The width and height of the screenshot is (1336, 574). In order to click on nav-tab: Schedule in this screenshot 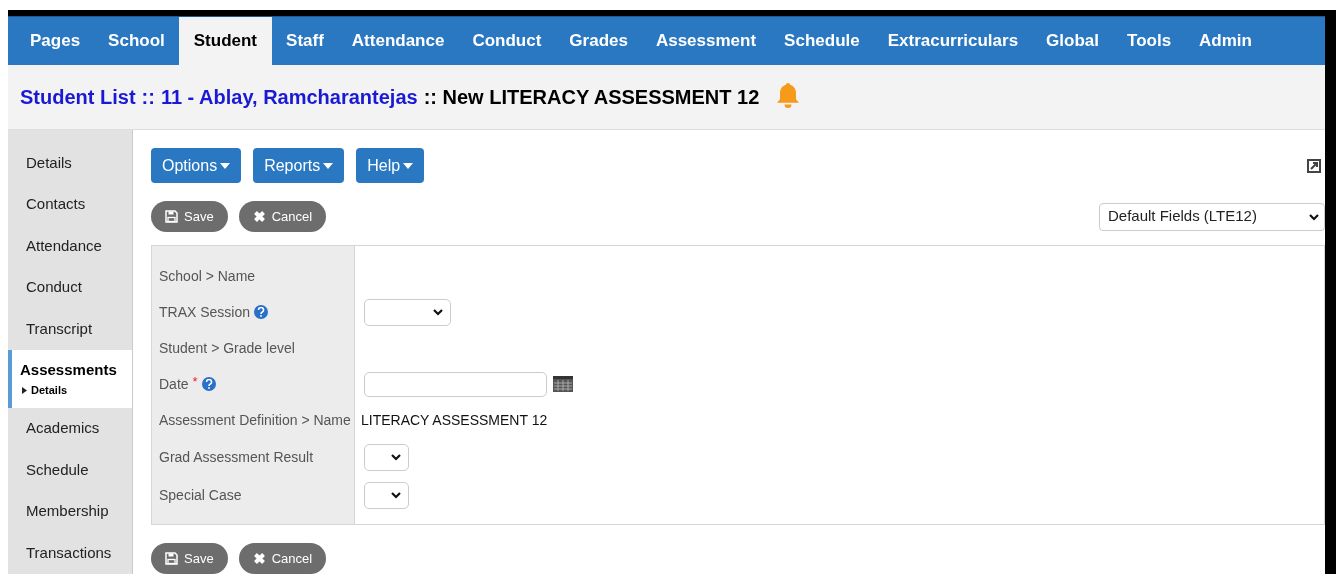, I will do `click(822, 41)`.